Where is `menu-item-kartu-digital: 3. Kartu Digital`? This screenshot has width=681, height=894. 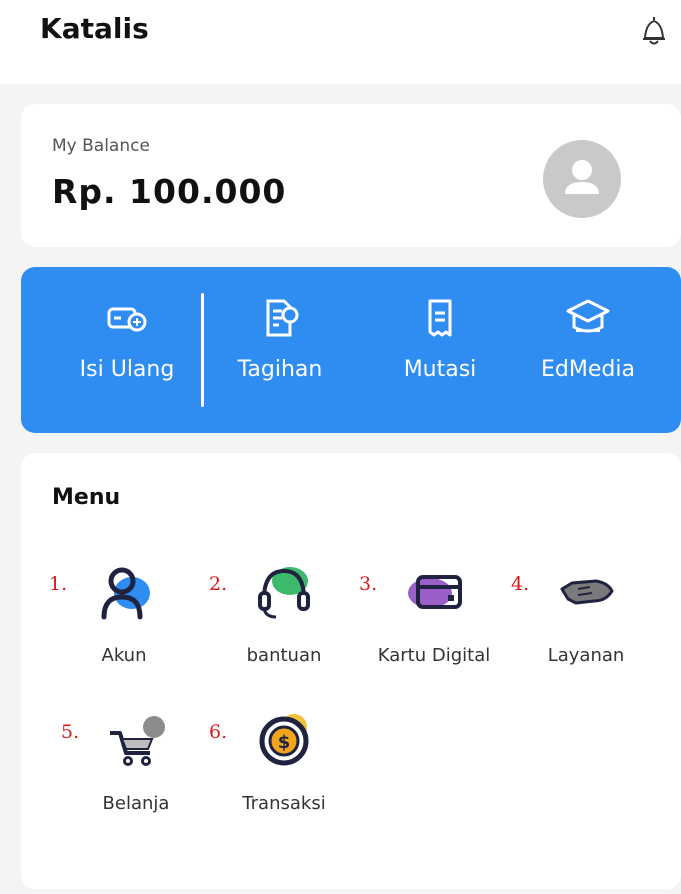
menu-item-kartu-digital: 3. Kartu Digital is located at coordinates (434, 615).